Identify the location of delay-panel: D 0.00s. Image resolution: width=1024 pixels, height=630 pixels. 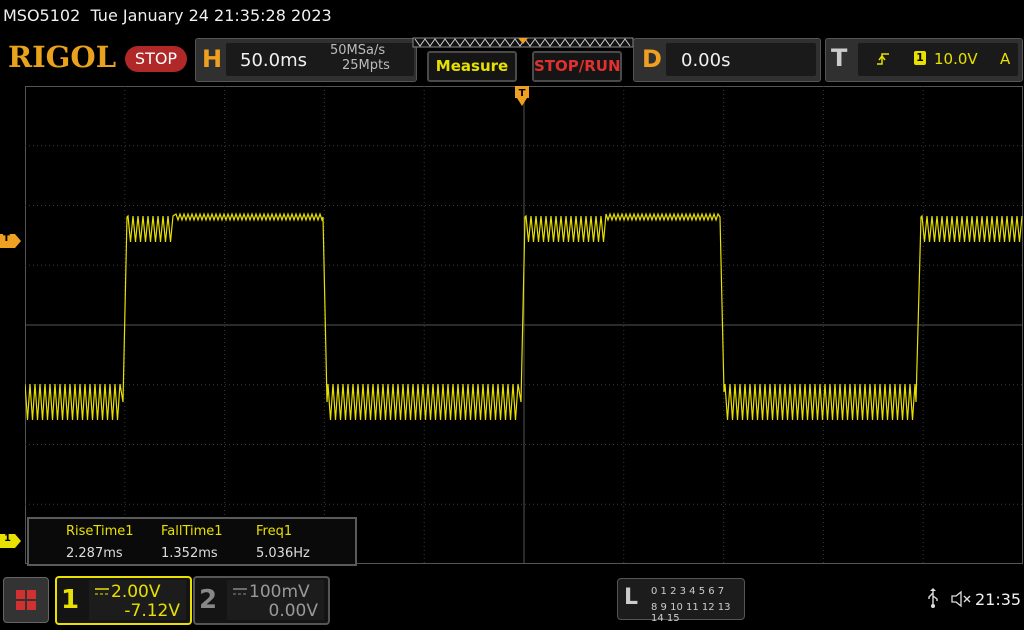
(727, 60).